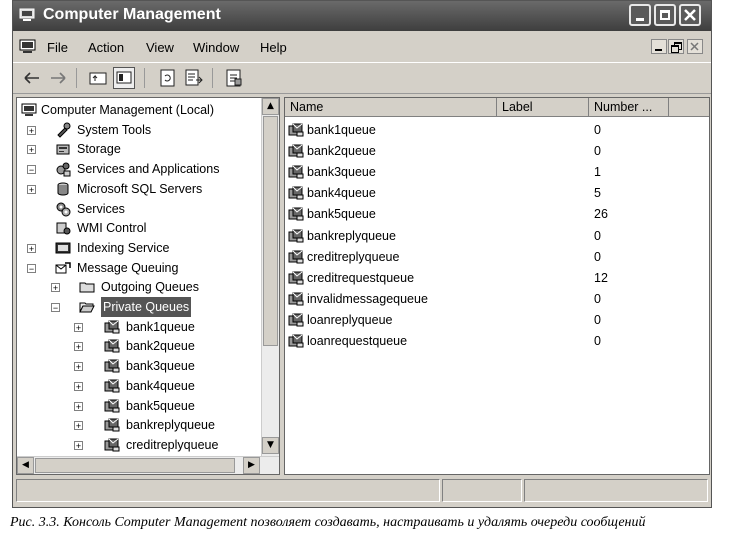 Image resolution: width=738 pixels, height=539 pixels. What do you see at coordinates (273, 47) in the screenshot?
I see `menu-help: Help` at bounding box center [273, 47].